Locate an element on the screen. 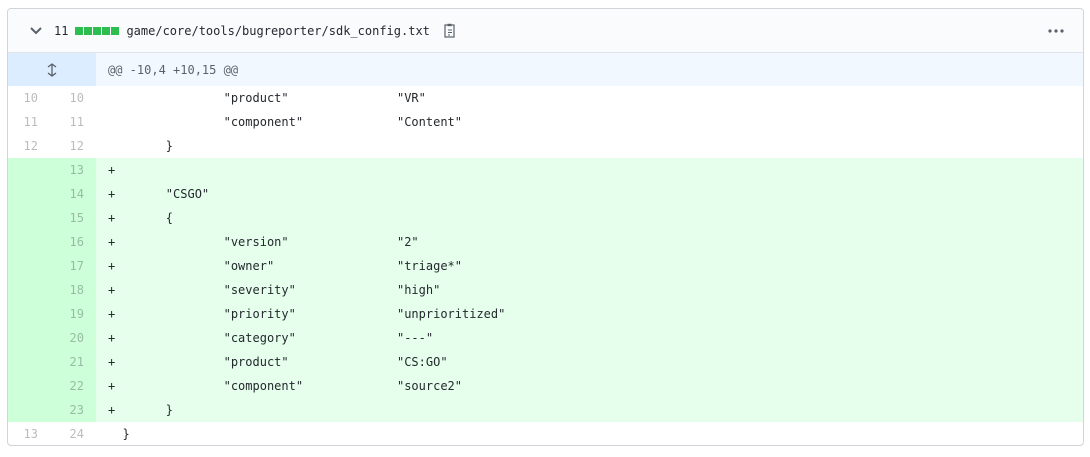  added-line: 16 + "version" "2" is located at coordinates (545, 242).